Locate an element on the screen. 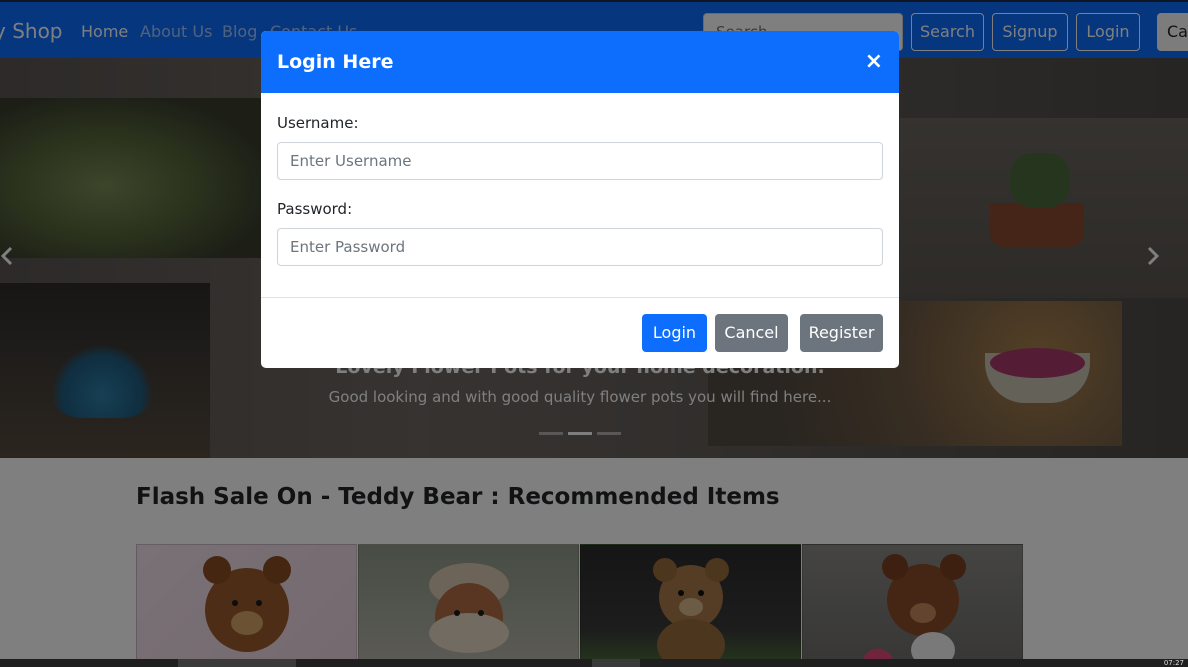 Image resolution: width=1188 pixels, height=667 pixels. taskbar-clock: 07:27 is located at coordinates (1173, 663).